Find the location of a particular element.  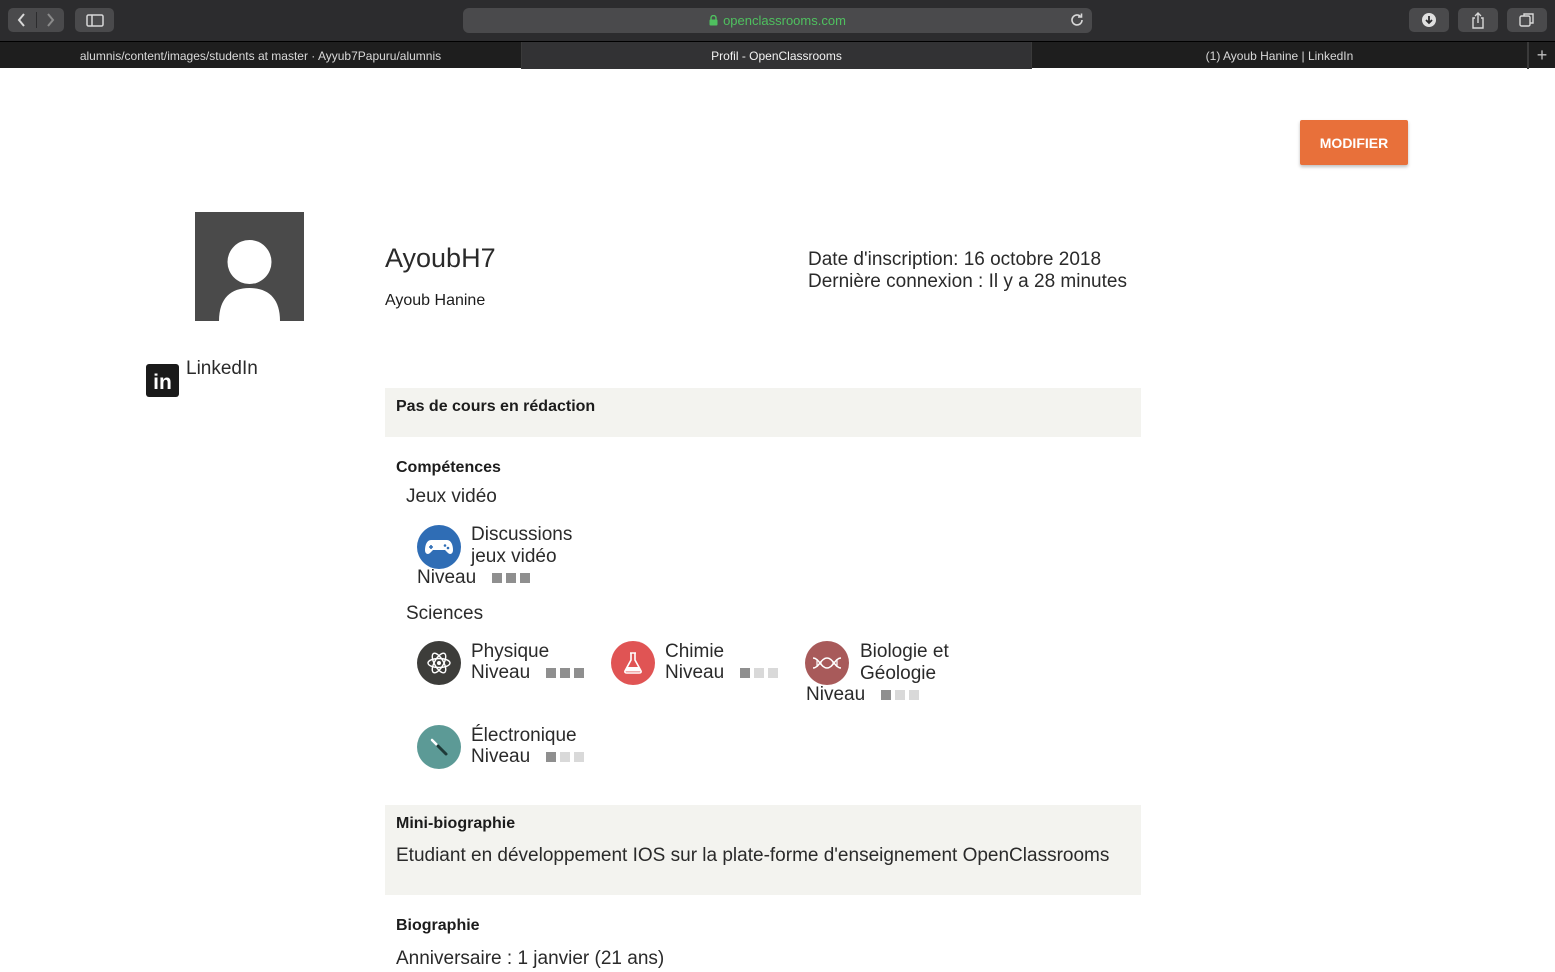

gamepad-icon is located at coordinates (439, 547).